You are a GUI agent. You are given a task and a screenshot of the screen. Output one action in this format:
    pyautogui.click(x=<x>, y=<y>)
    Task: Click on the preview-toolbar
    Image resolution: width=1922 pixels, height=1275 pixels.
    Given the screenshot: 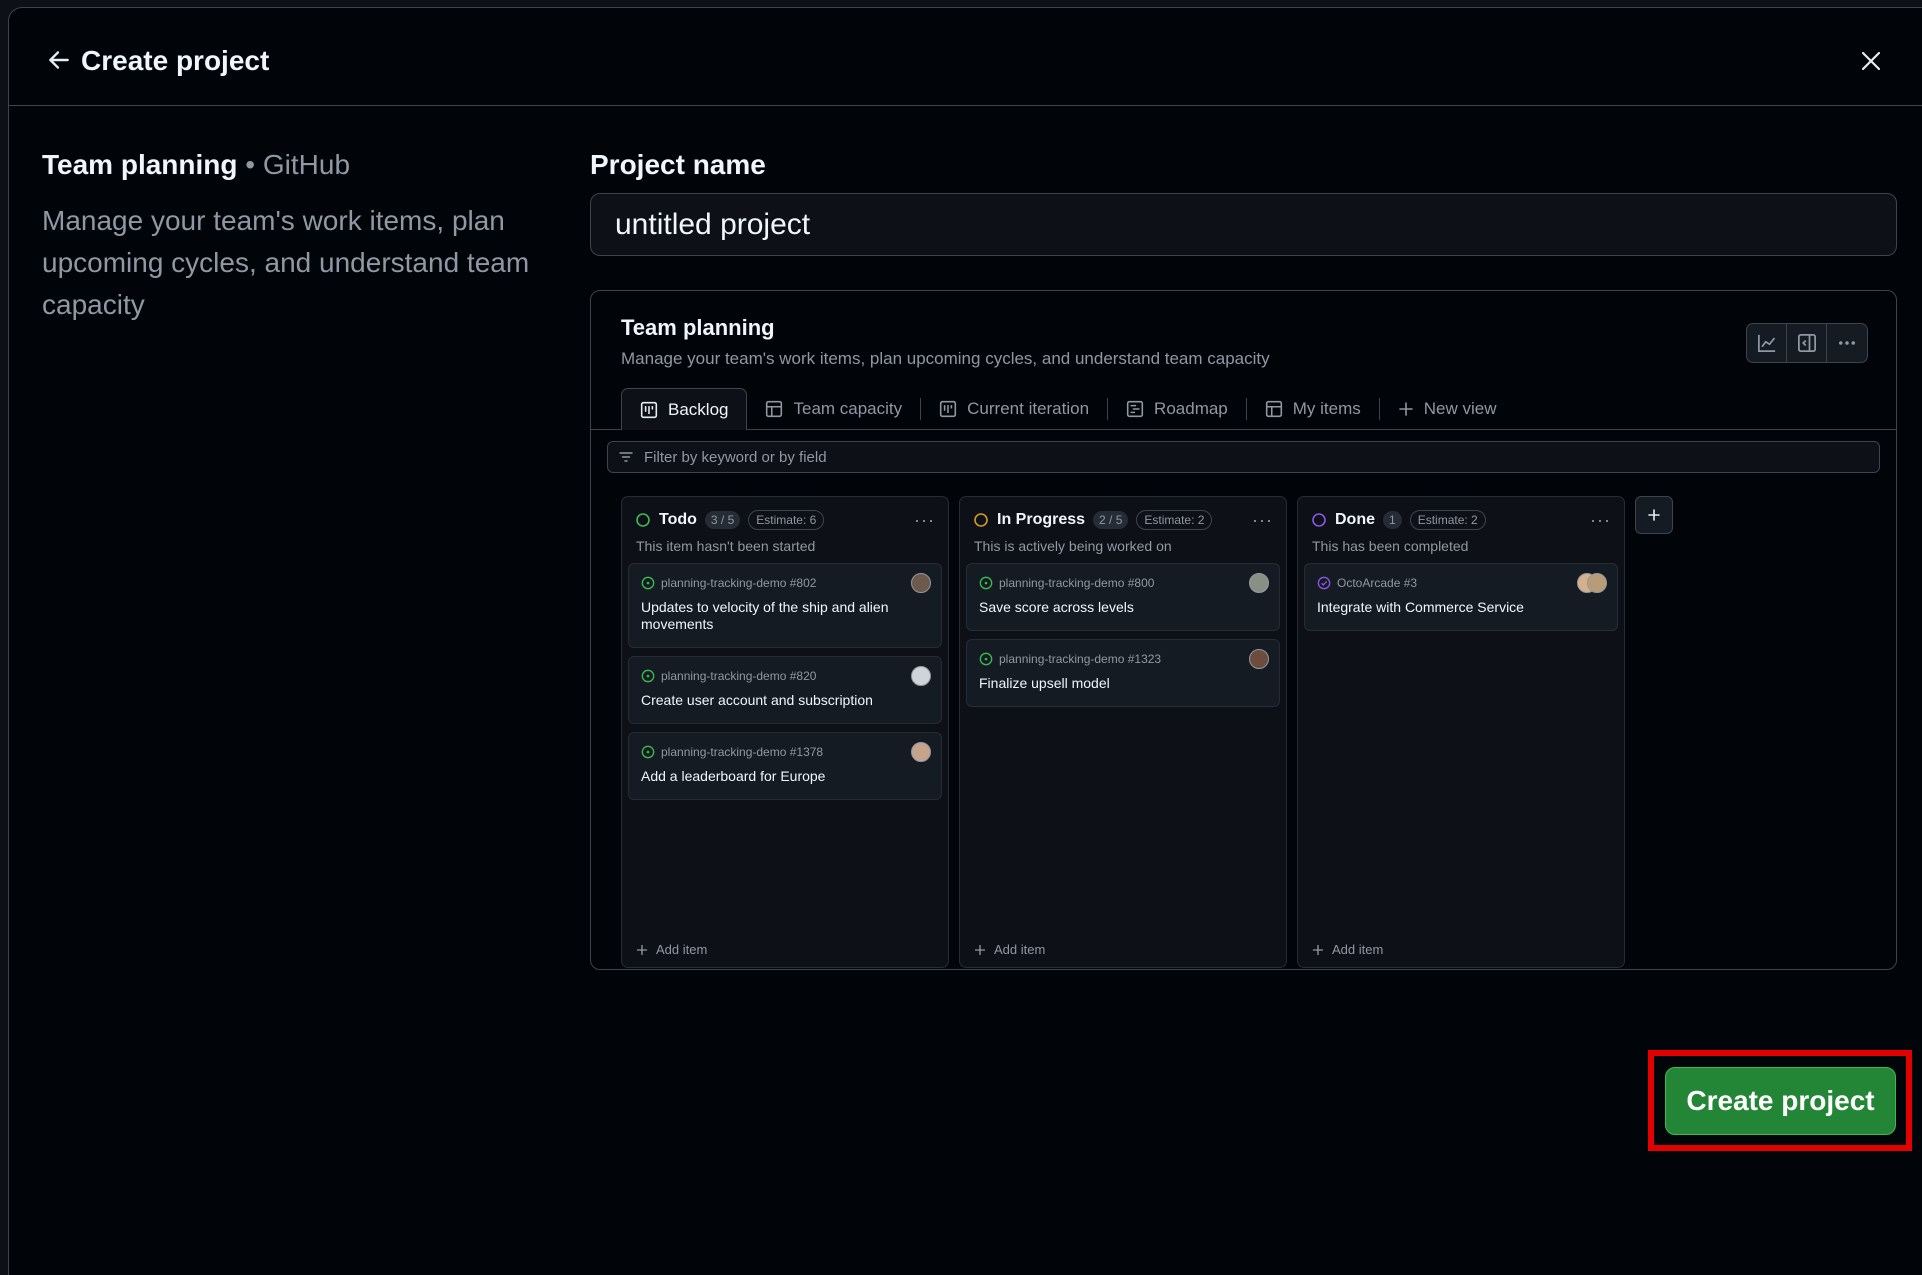 What is the action you would take?
    pyautogui.click(x=1807, y=343)
    